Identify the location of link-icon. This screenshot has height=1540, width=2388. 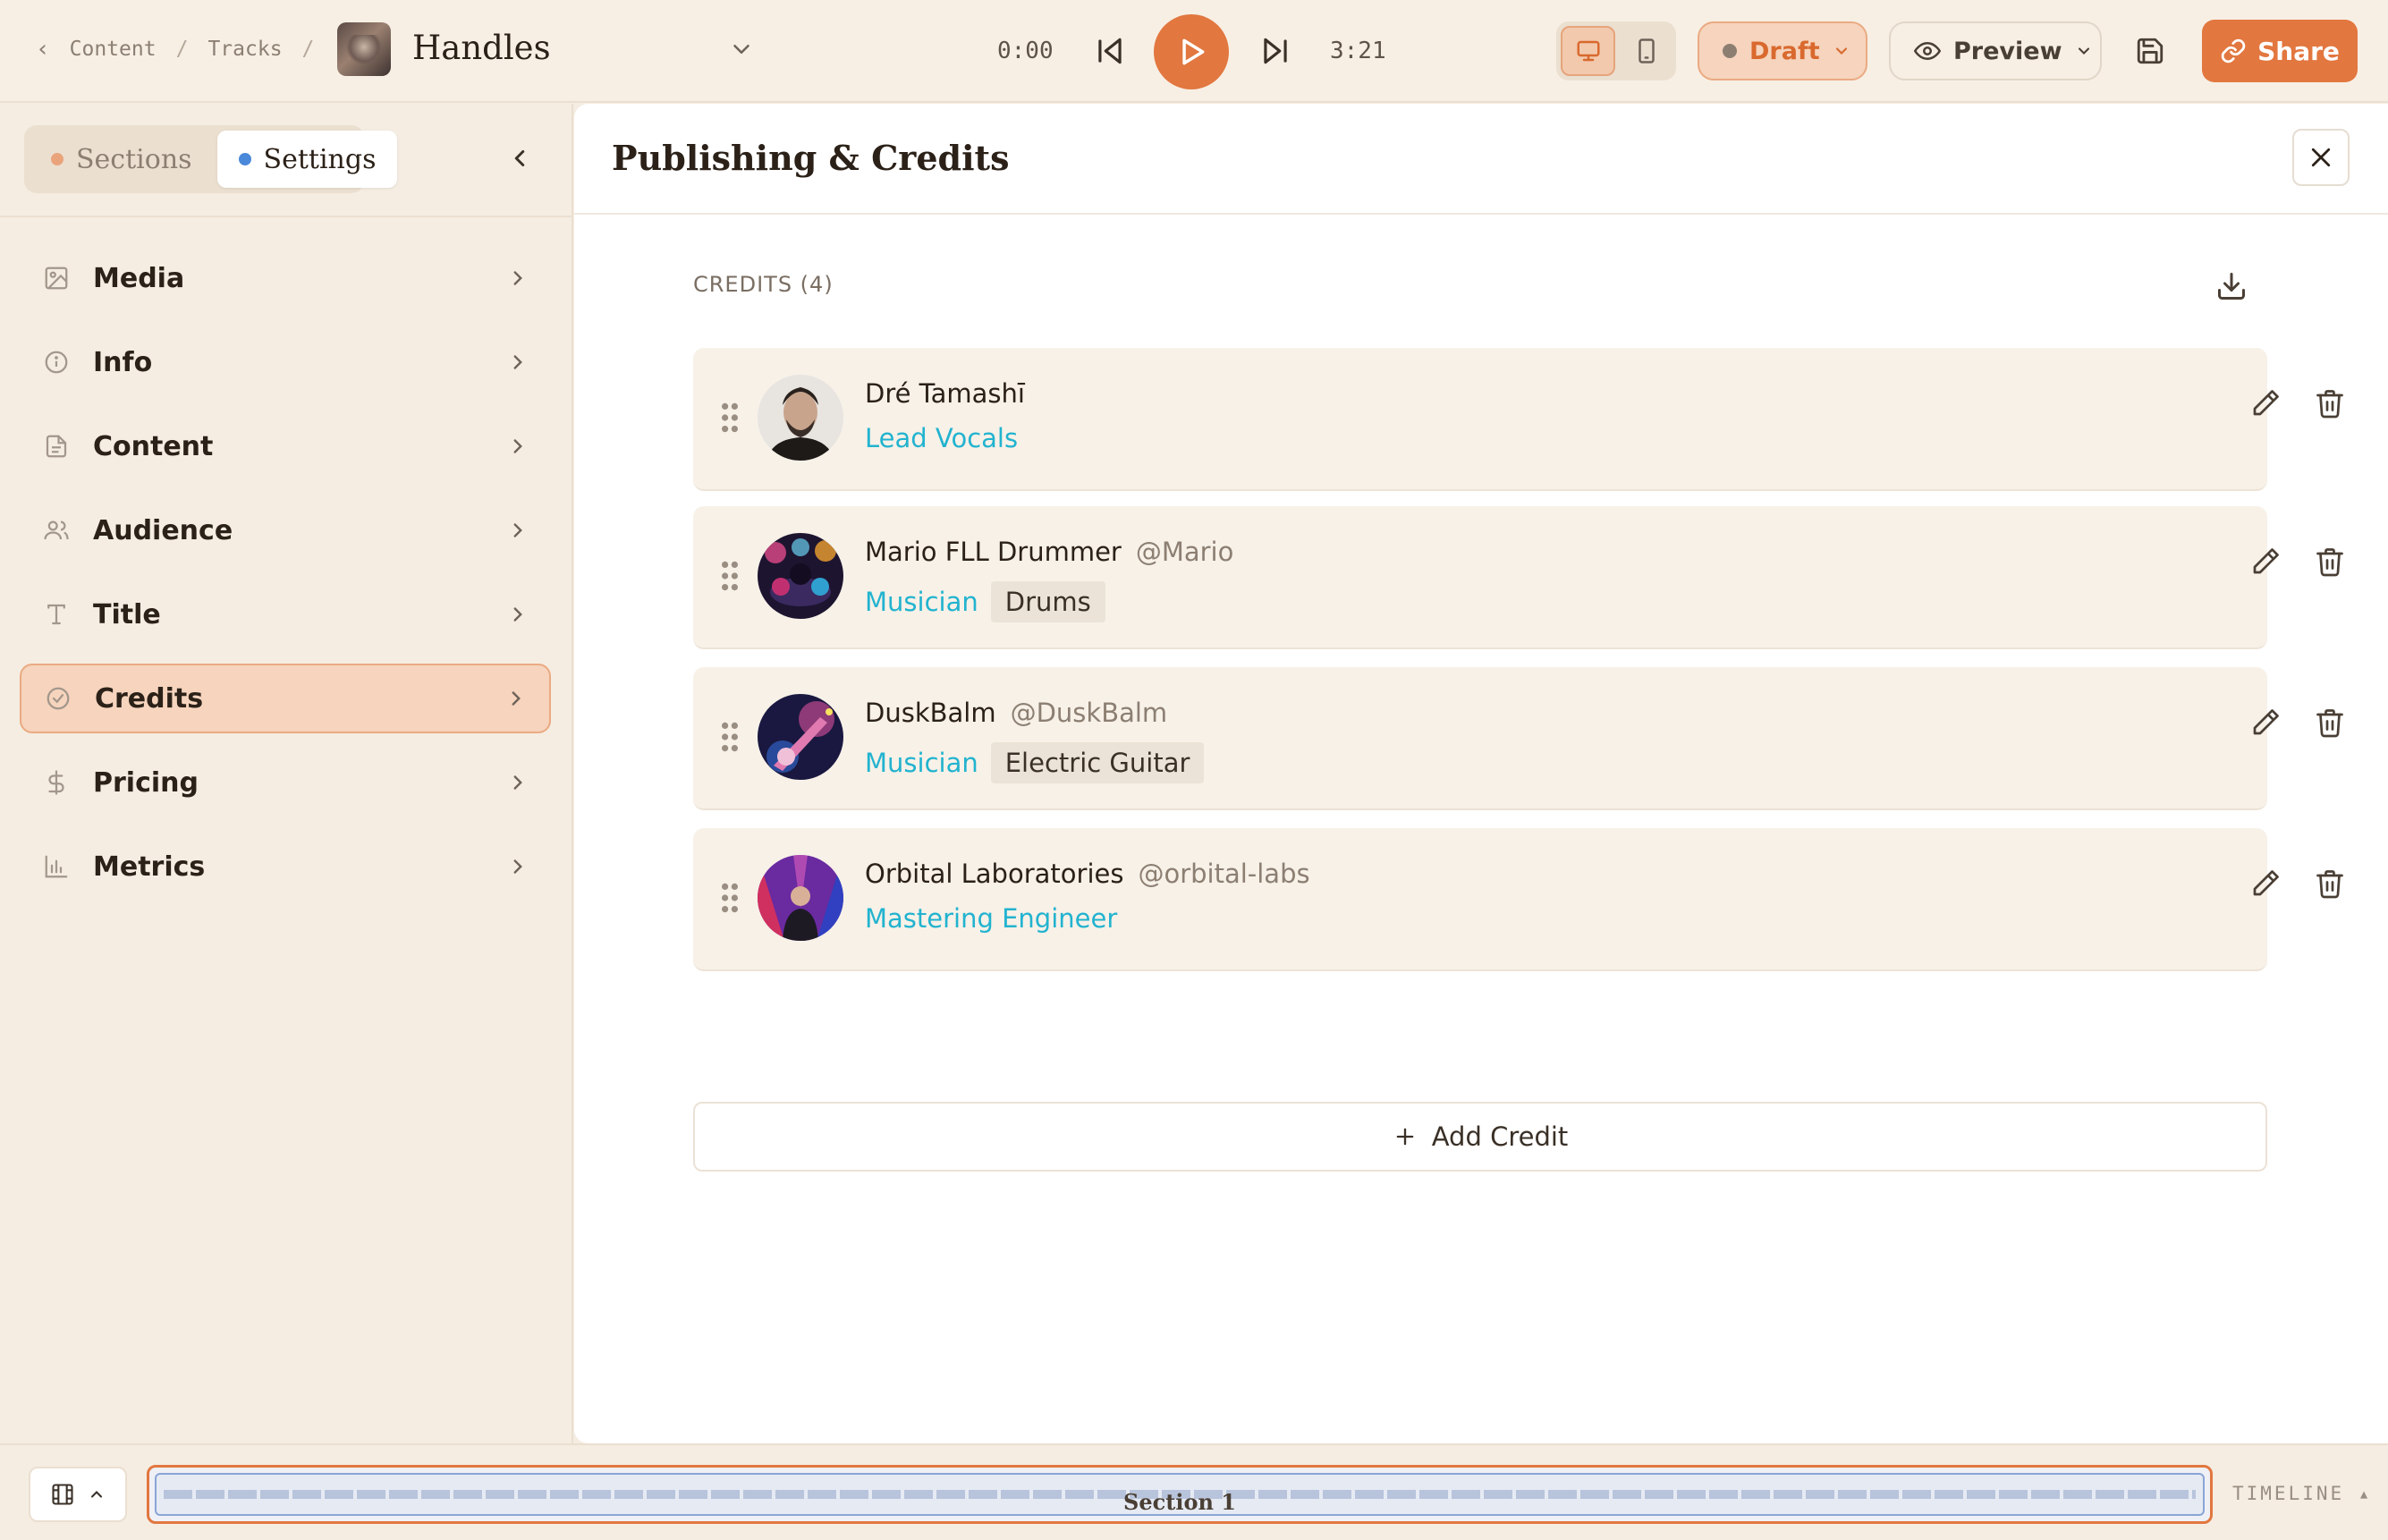
(2233, 50).